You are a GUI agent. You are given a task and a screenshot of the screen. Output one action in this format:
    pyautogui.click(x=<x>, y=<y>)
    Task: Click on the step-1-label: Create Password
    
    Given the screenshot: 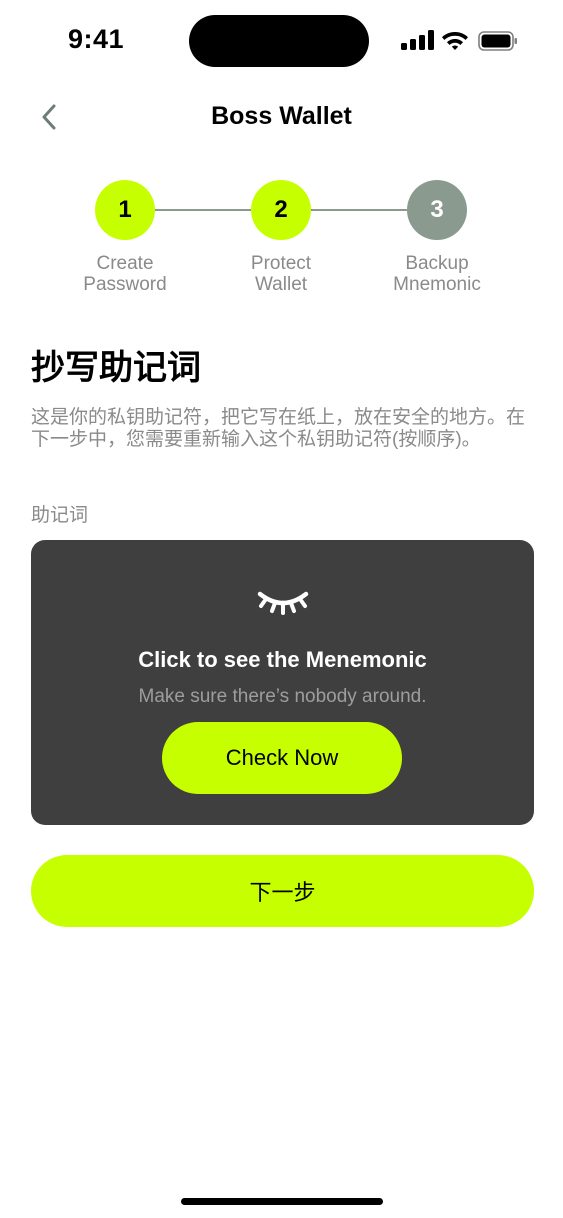 What is the action you would take?
    pyautogui.click(x=125, y=274)
    